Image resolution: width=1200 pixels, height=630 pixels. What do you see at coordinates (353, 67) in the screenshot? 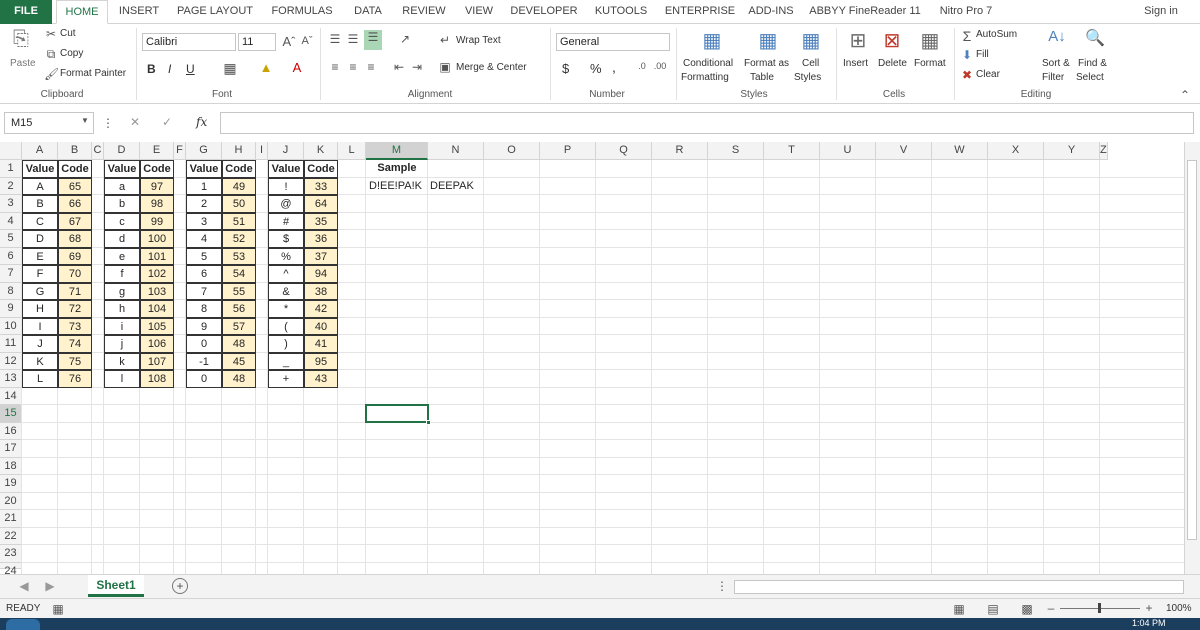
I see `align-center-icon: ≡` at bounding box center [353, 67].